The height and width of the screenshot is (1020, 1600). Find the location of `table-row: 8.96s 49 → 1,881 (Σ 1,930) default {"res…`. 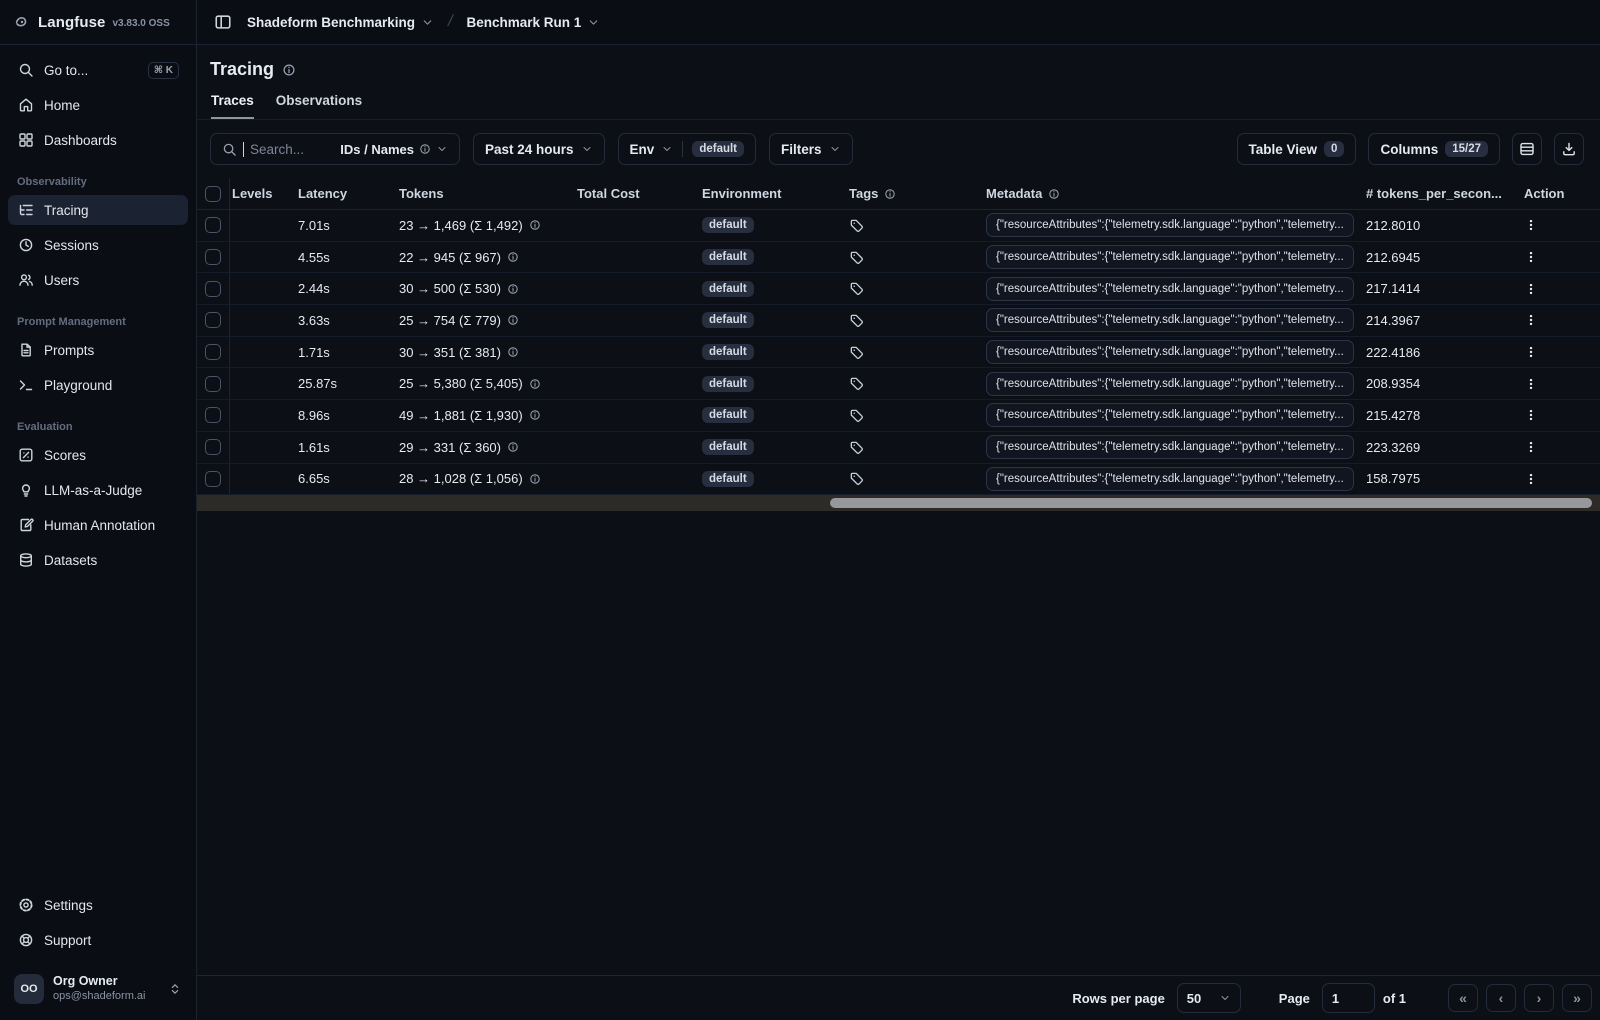

table-row: 8.96s 49 → 1,881 (Σ 1,930) default {"res… is located at coordinates (898, 416).